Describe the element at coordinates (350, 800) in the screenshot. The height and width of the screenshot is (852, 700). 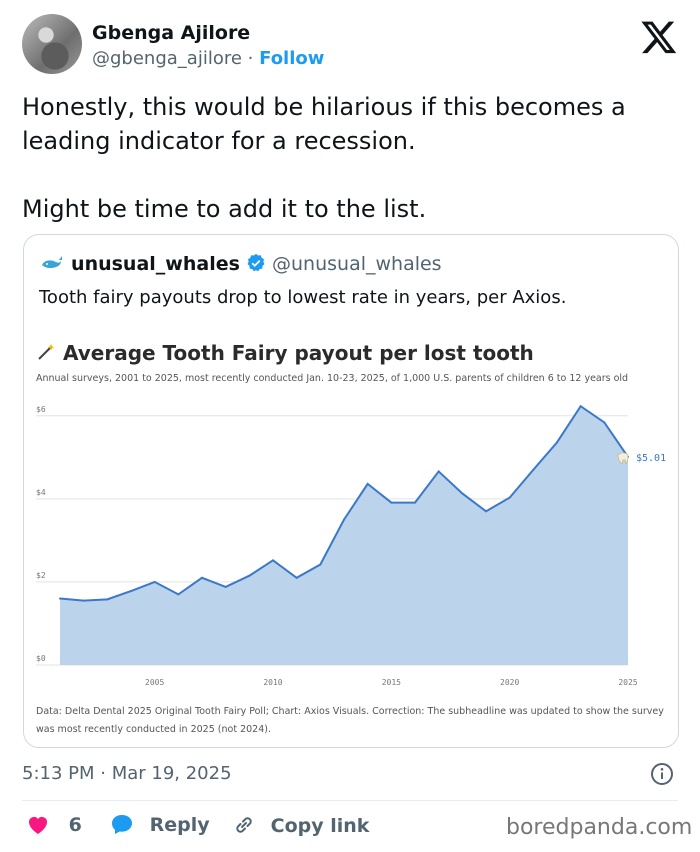
I see `divider` at that location.